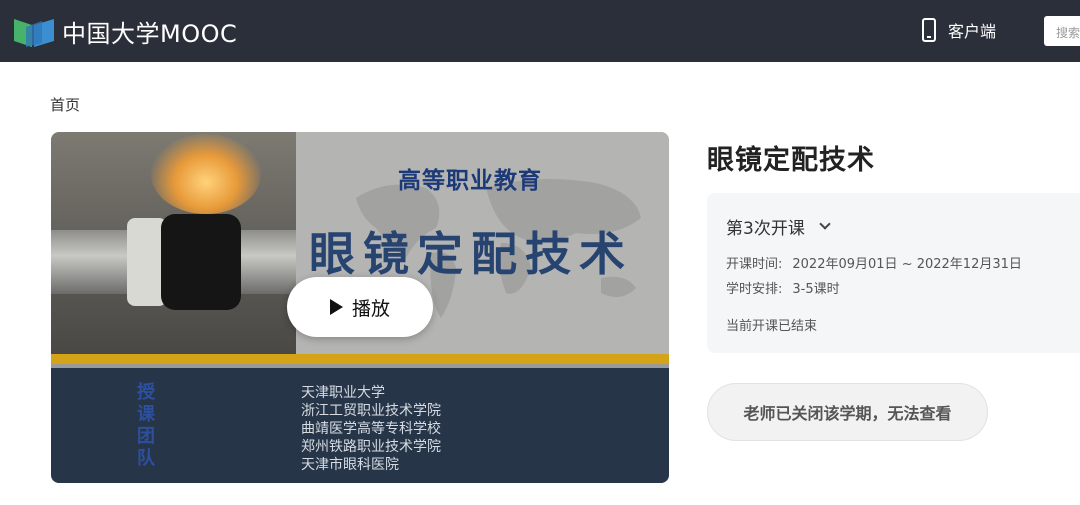 The width and height of the screenshot is (1080, 505). What do you see at coordinates (65, 104) in the screenshot?
I see `breadcrumb-home: 首页` at bounding box center [65, 104].